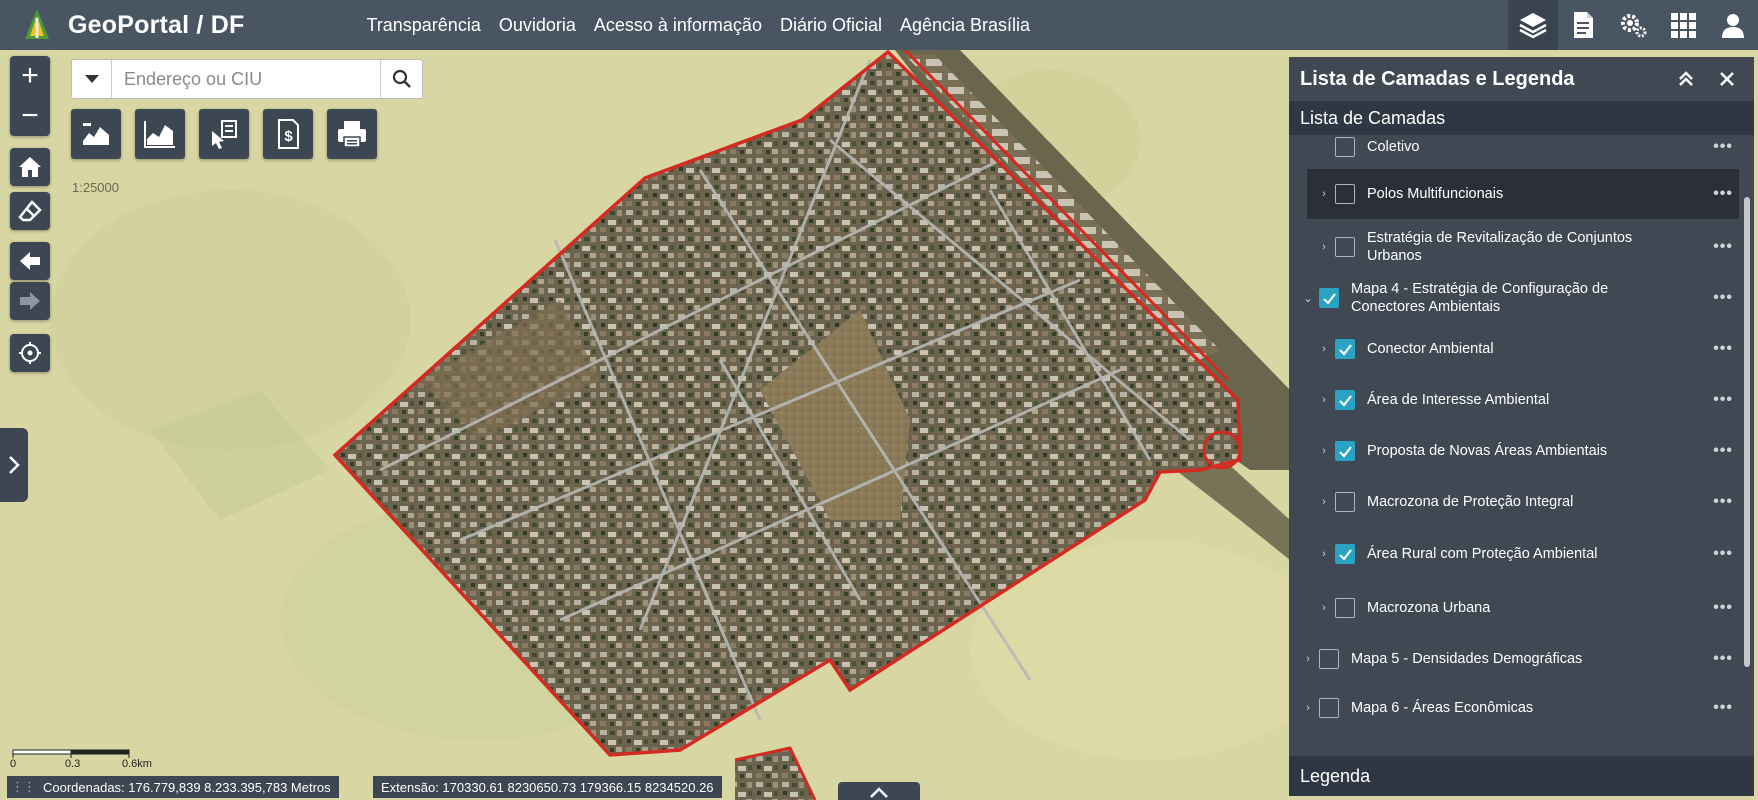 The image size is (1758, 800). What do you see at coordinates (1458, 400) in the screenshot?
I see `layer-name: Área de Interesse Ambiental` at bounding box center [1458, 400].